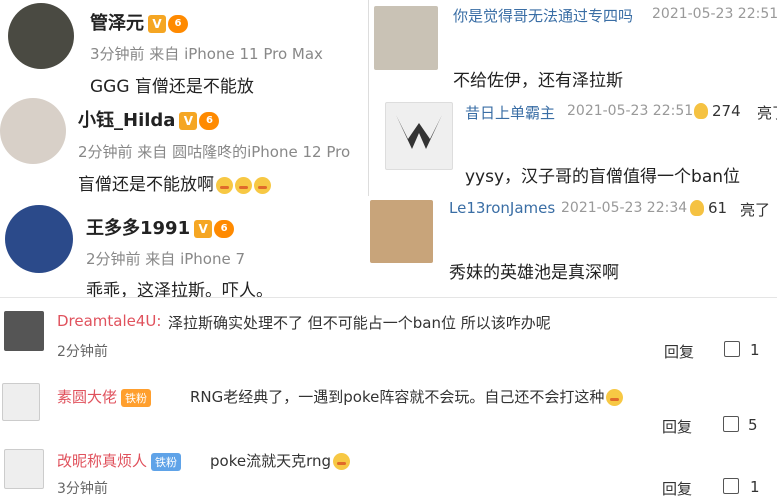  I want to click on comment-author: 王多多1991 V 6, so click(160, 227).